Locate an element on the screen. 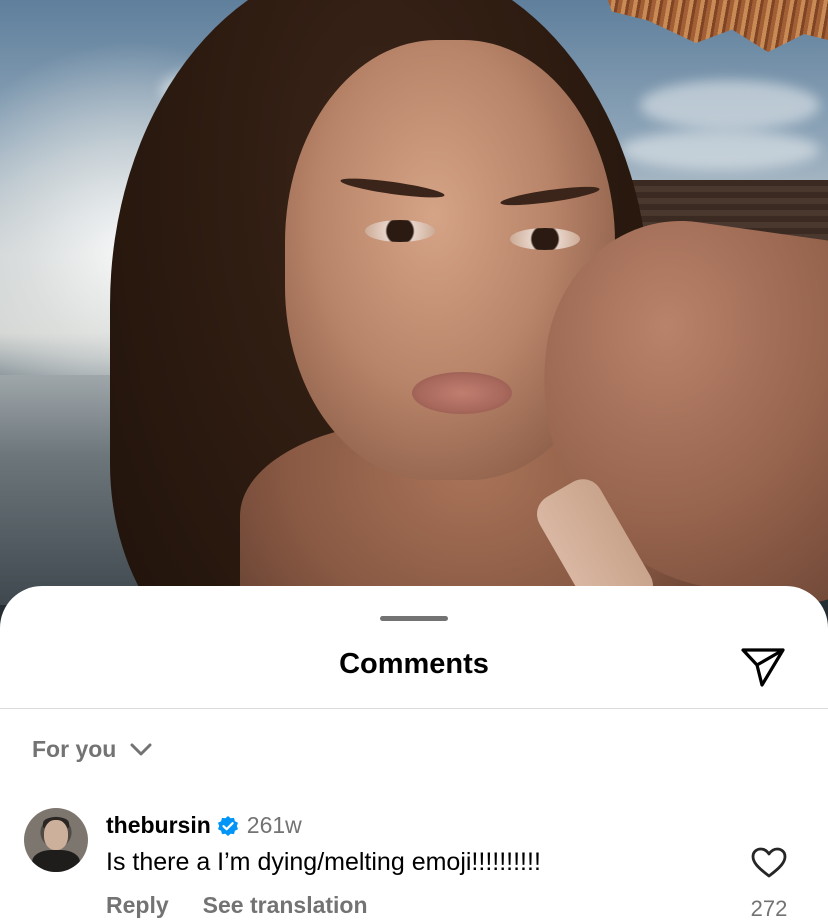  comment-filter-dropdown: For you is located at coordinates (92, 749).